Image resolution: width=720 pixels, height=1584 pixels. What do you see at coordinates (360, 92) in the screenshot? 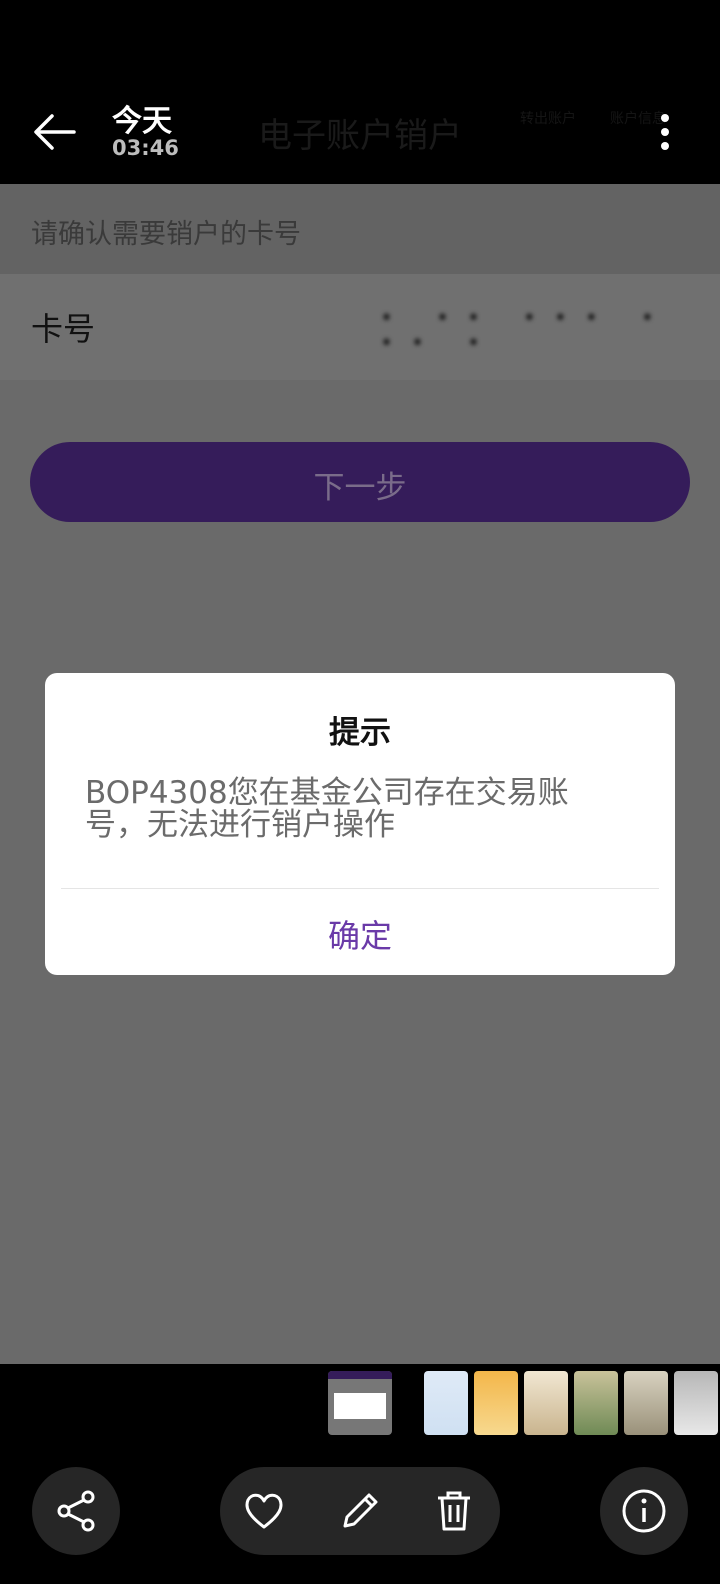
I see `viewer-top-bar: 今天 03:46 电子账户销户 转出账户 账户信息` at bounding box center [360, 92].